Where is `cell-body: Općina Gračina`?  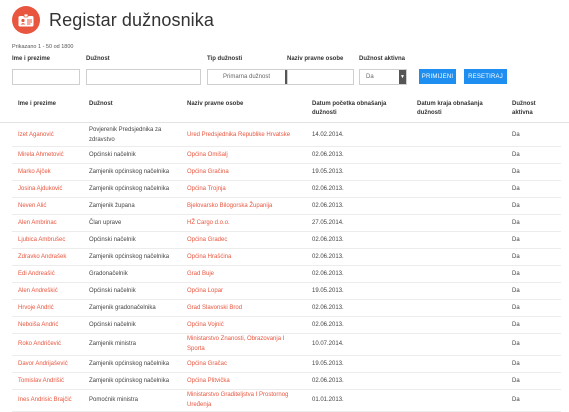
cell-body: Općina Gračina is located at coordinates (243, 172).